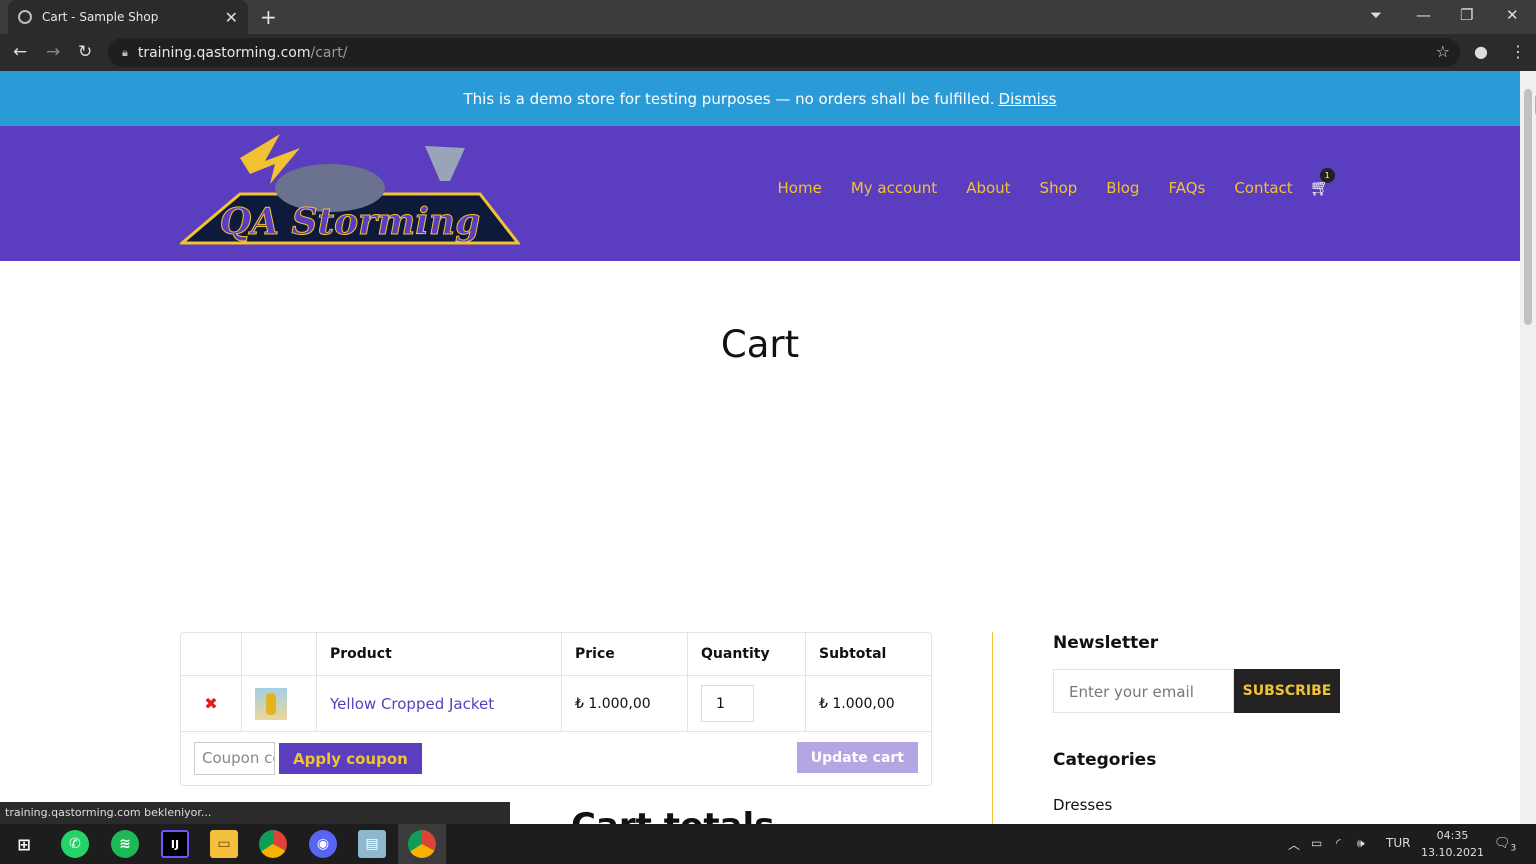 Image resolution: width=1536 pixels, height=864 pixels. What do you see at coordinates (234, 758) in the screenshot?
I see `coupon-input: Coupon code` at bounding box center [234, 758].